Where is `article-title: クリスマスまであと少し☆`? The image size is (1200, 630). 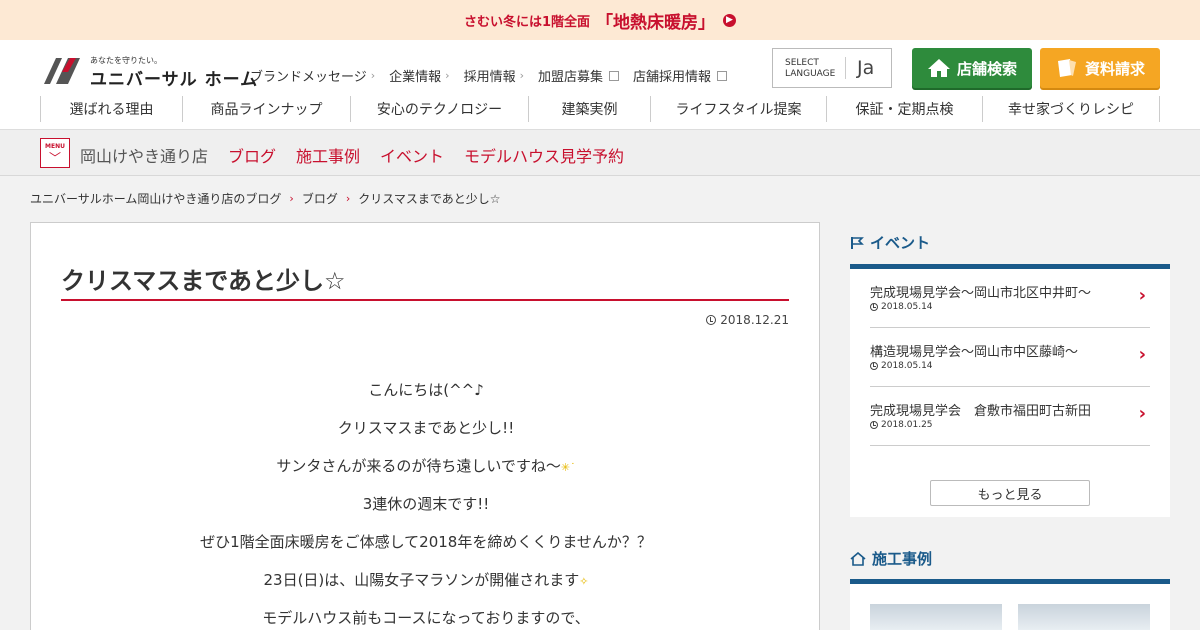 article-title: クリスマスまであと少し☆ is located at coordinates (203, 281).